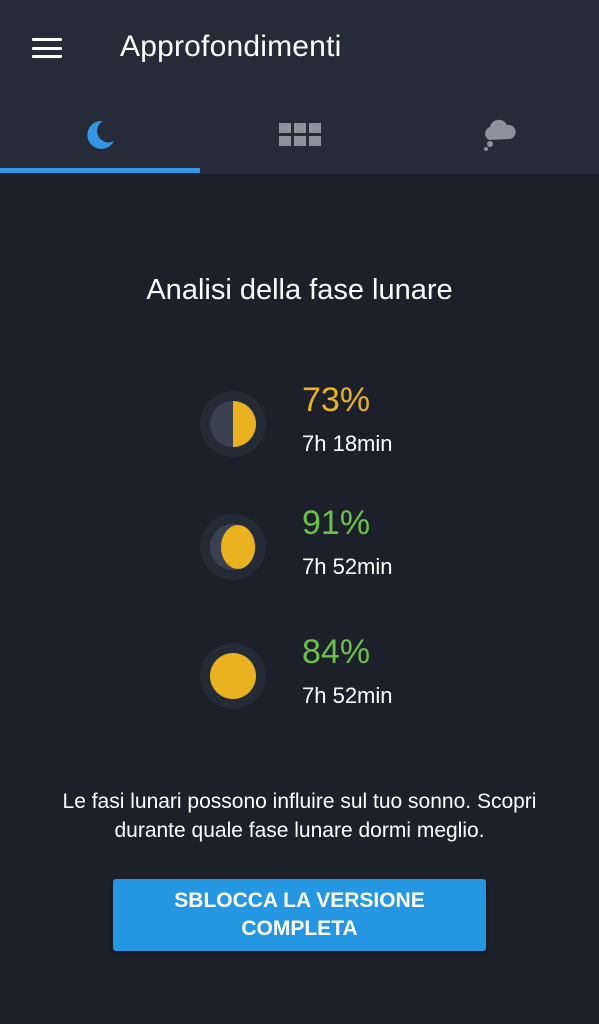  I want to click on unlock-full-version-button: SBLOCCA LA VERSIONE COMPLETA, so click(299, 915).